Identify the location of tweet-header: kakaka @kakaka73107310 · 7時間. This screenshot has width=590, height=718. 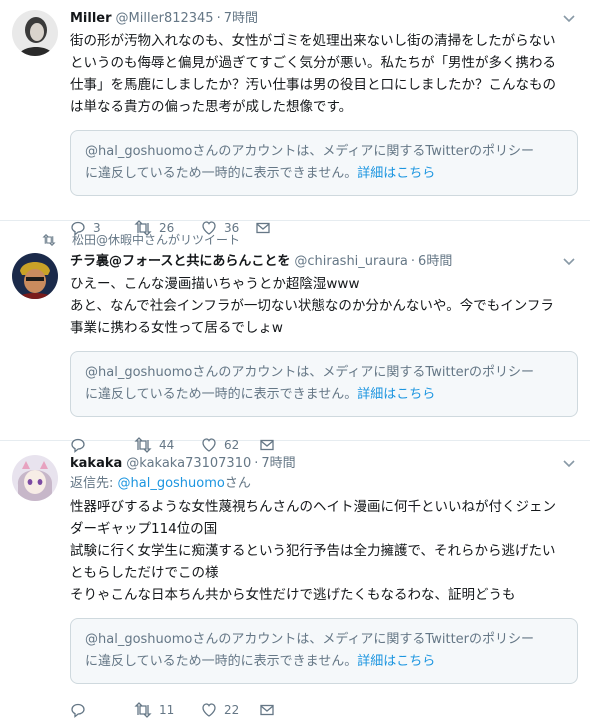
(324, 464).